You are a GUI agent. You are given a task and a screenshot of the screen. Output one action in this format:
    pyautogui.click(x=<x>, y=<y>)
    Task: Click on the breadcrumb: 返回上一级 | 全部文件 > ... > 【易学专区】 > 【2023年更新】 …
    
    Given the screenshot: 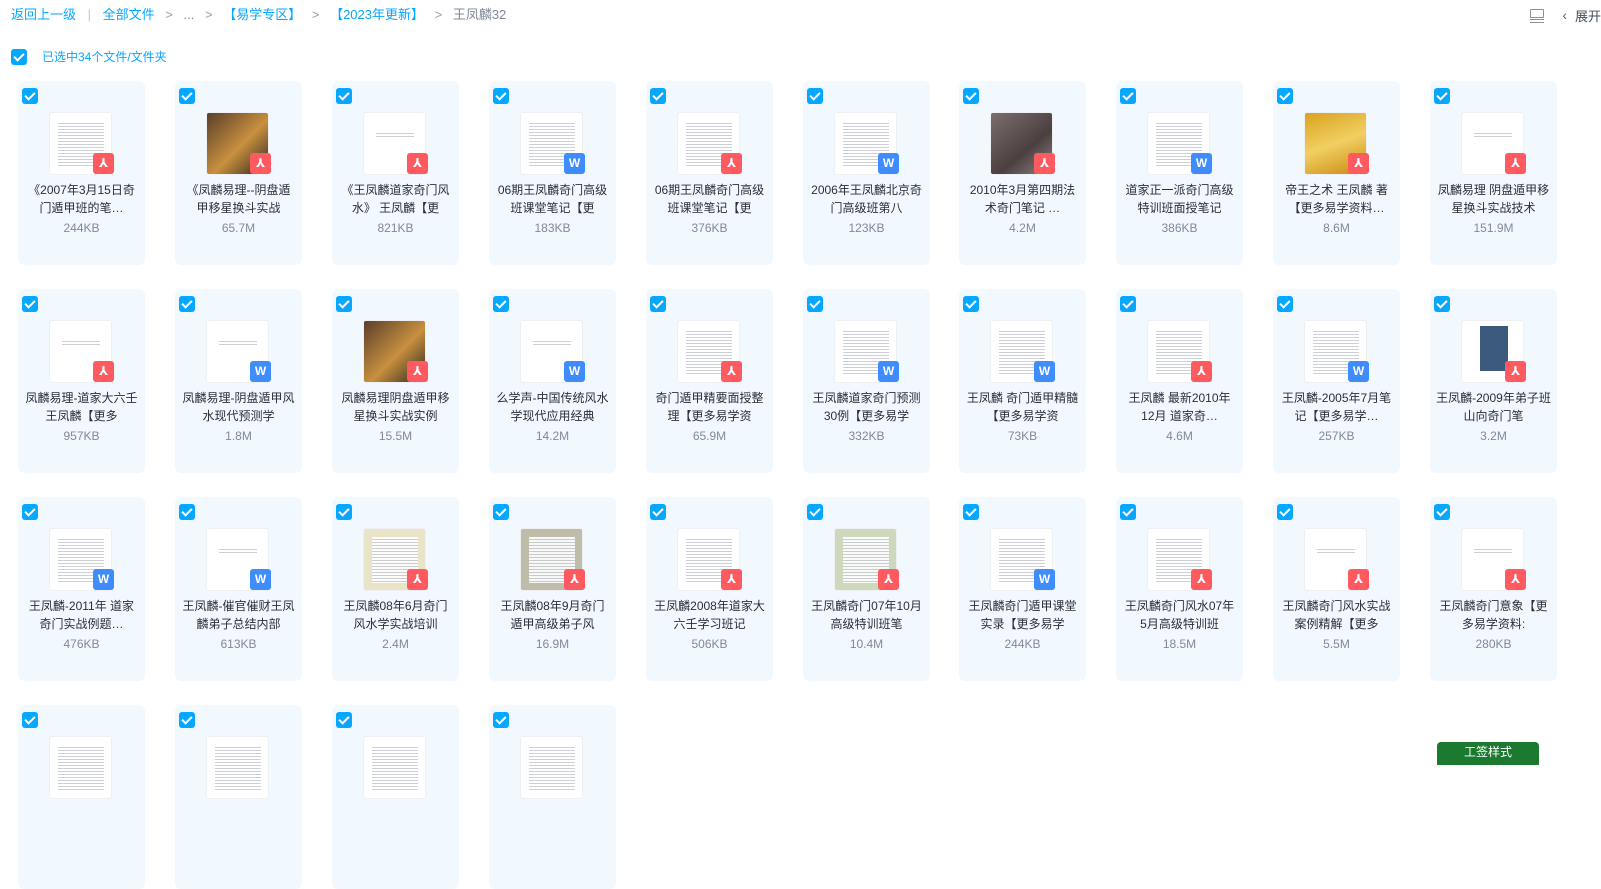 What is the action you would take?
    pyautogui.click(x=258, y=15)
    